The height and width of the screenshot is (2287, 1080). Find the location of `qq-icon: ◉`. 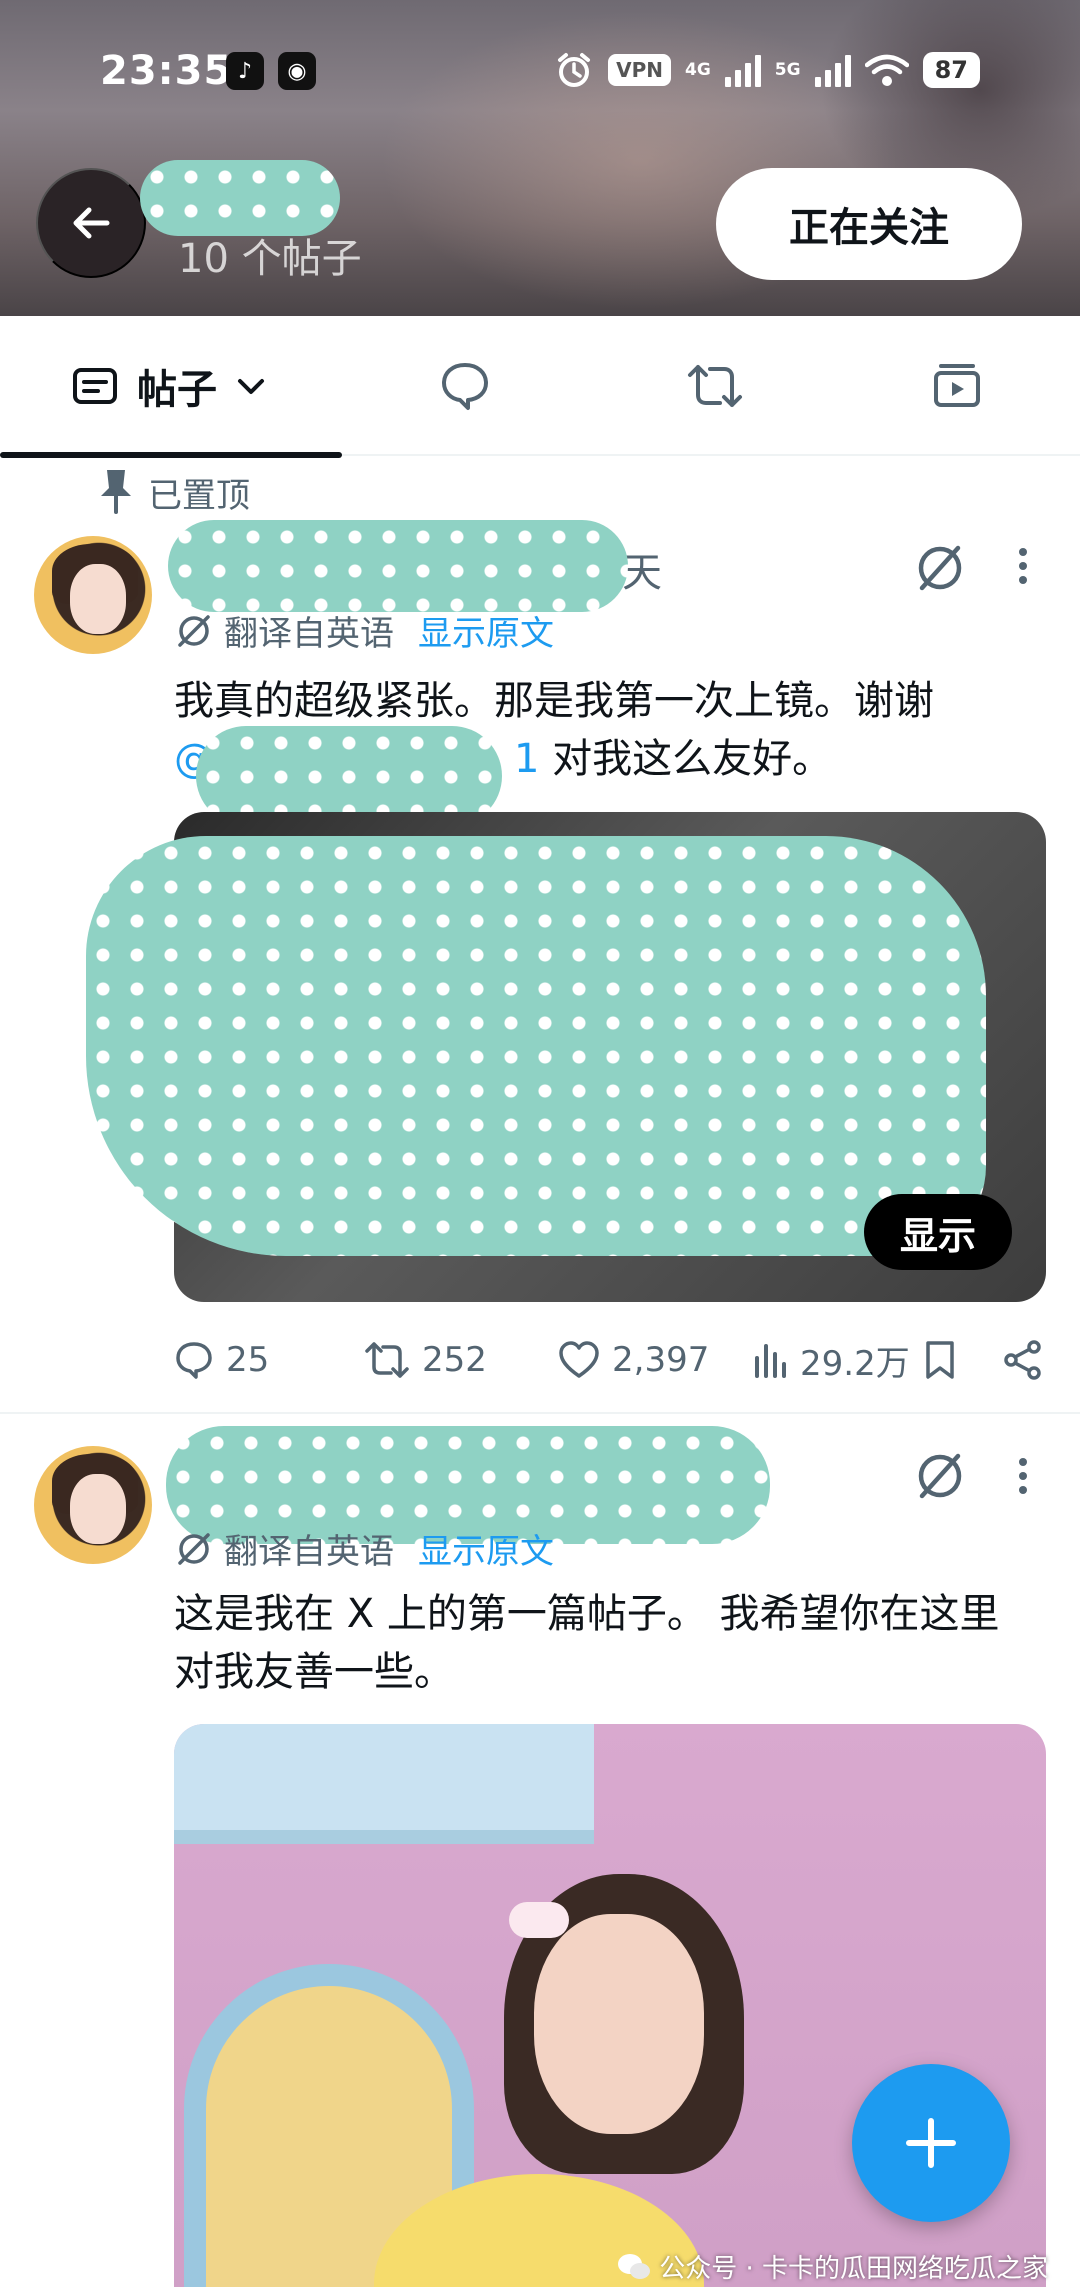

qq-icon: ◉ is located at coordinates (297, 71).